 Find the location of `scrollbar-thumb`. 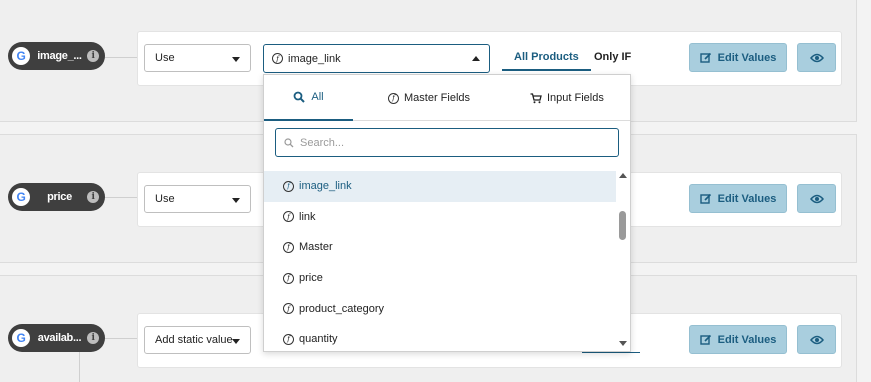

scrollbar-thumb is located at coordinates (622, 225).